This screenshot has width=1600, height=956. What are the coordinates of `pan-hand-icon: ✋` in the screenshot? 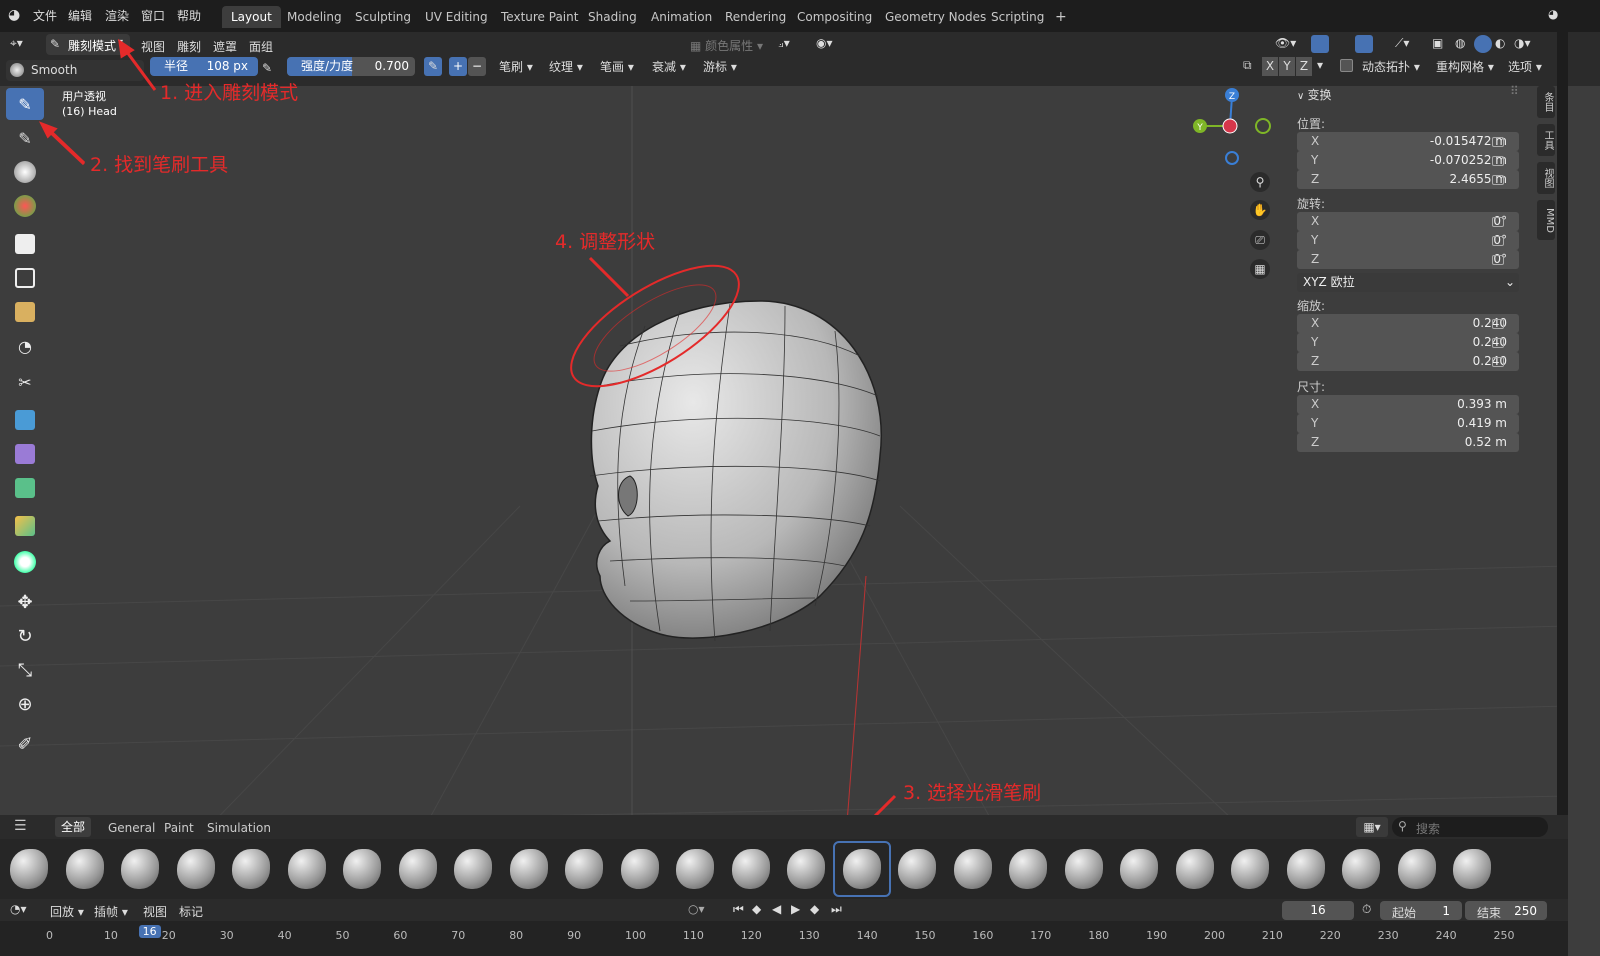 It's located at (1260, 210).